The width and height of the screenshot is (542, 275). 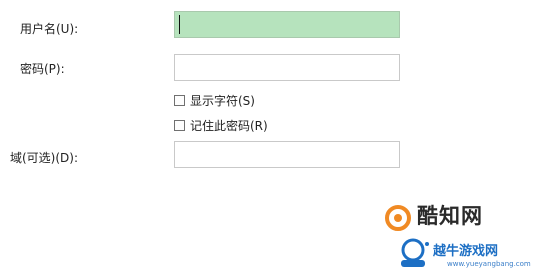 What do you see at coordinates (179, 100) in the screenshot?
I see `show-chars-checkbox` at bounding box center [179, 100].